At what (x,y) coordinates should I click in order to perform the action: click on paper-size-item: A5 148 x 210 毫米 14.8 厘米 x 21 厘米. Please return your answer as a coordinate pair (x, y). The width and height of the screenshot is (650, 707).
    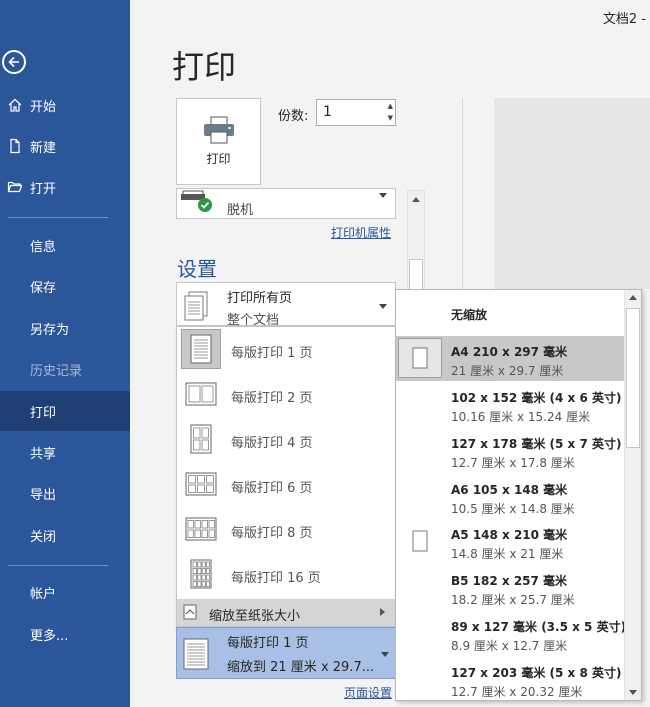
    Looking at the image, I should click on (510, 541).